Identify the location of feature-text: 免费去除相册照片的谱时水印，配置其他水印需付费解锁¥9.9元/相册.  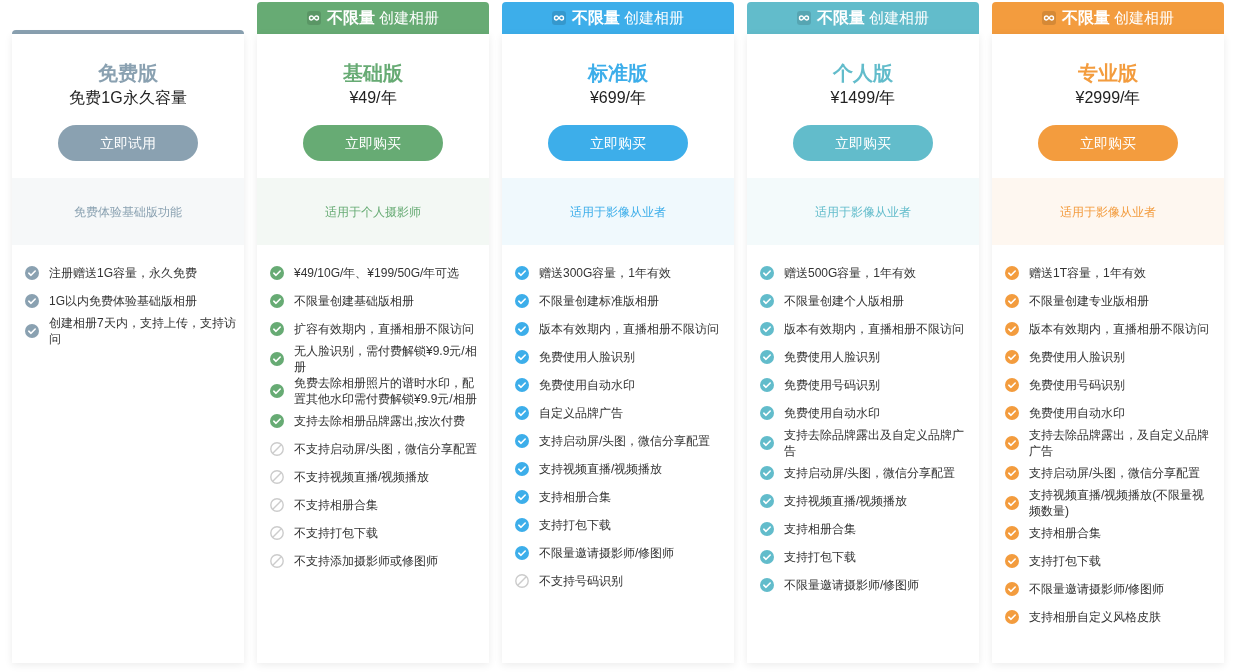
(386, 391).